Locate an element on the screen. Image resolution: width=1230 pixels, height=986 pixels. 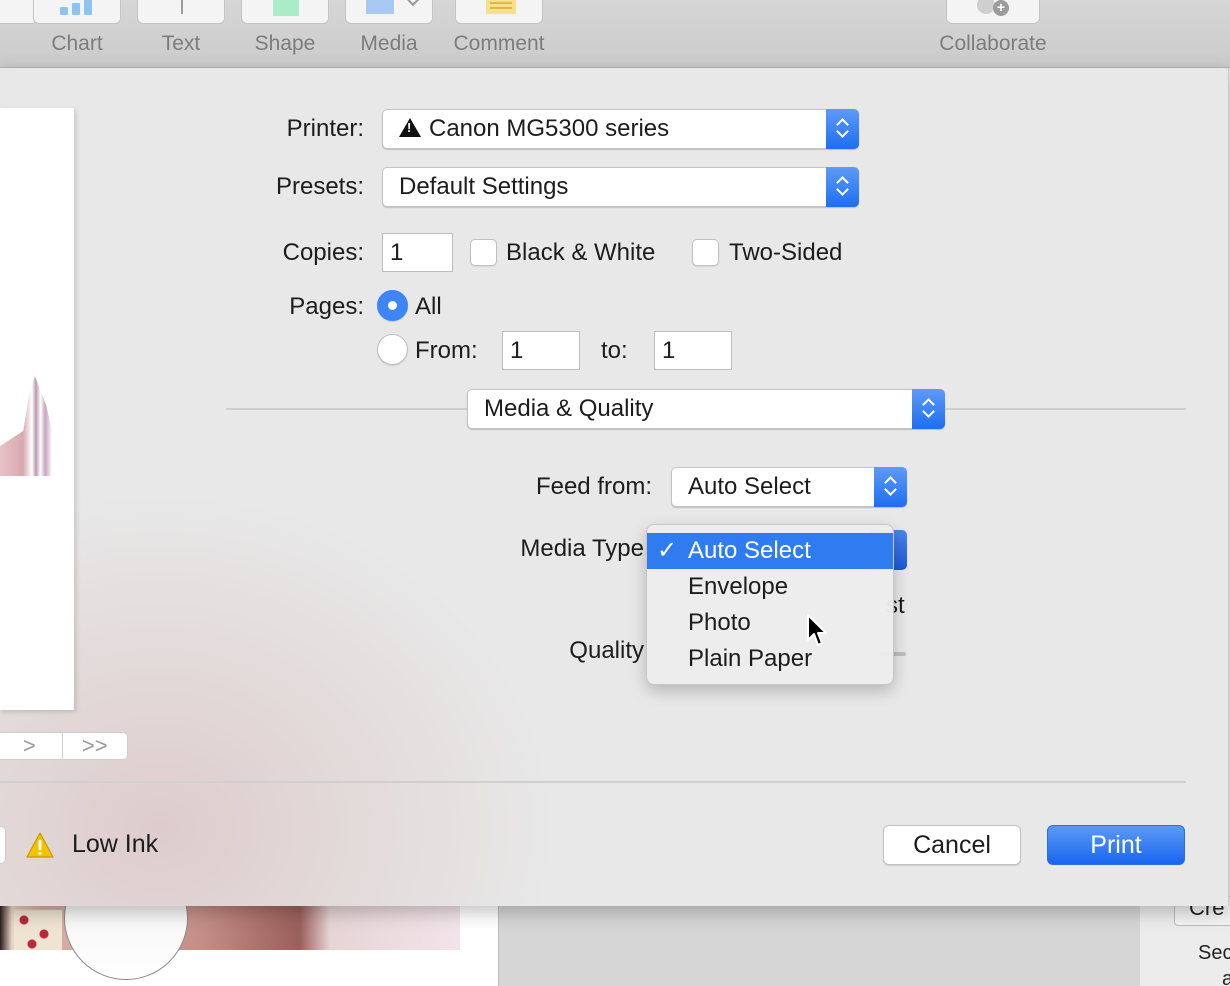
plus-icon: + is located at coordinates (1001, 8).